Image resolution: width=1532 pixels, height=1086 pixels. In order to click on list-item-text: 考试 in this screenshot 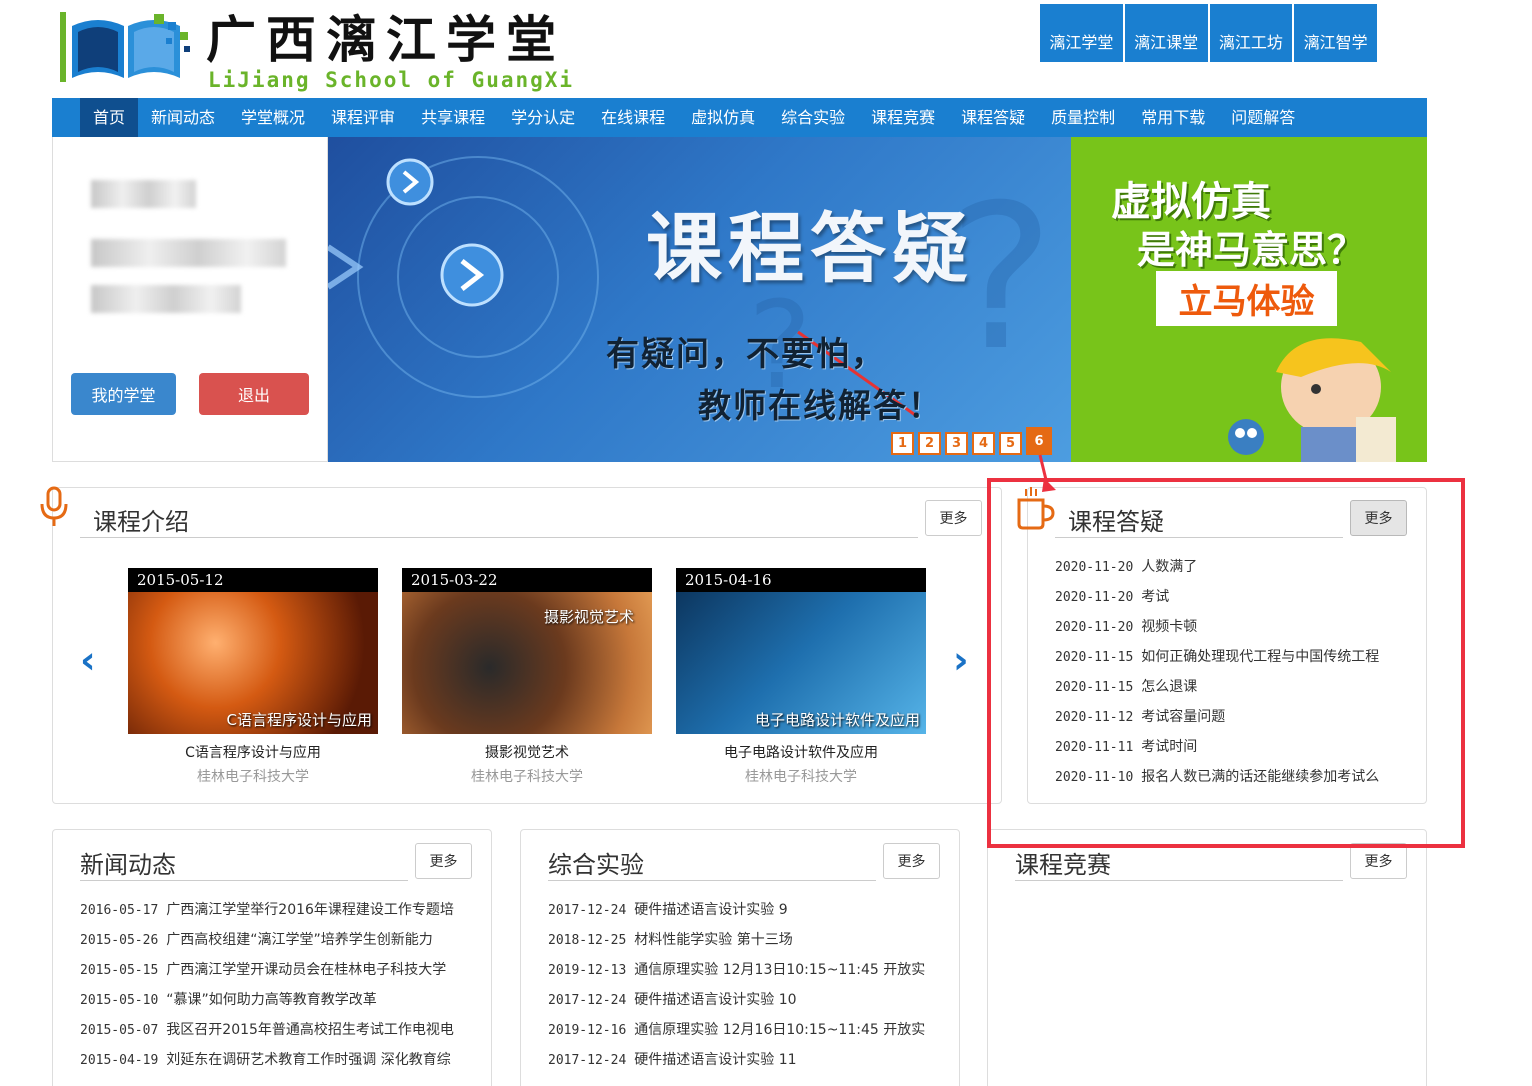, I will do `click(1155, 597)`.